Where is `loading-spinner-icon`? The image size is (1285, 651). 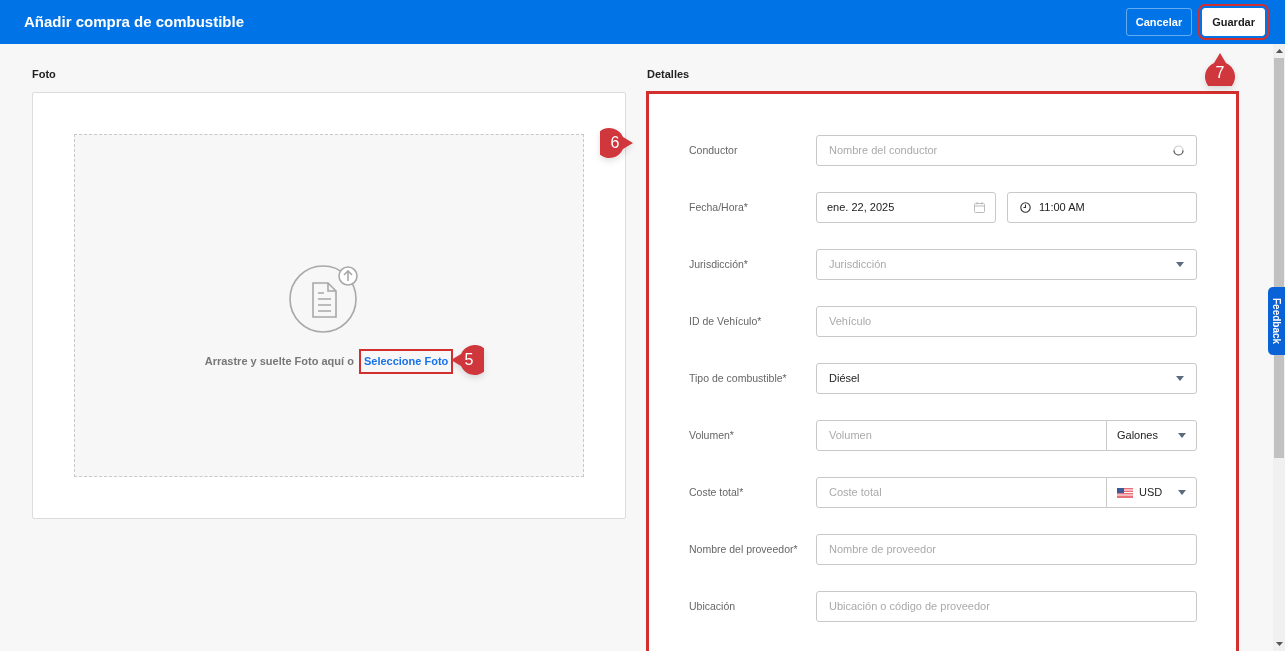 loading-spinner-icon is located at coordinates (1178, 150).